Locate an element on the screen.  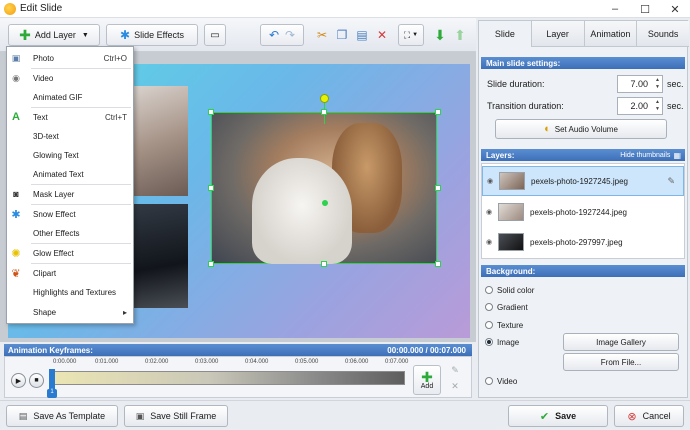
save-still-frame-button: ▣ Save Still Frame is located at coordinates (176, 416).